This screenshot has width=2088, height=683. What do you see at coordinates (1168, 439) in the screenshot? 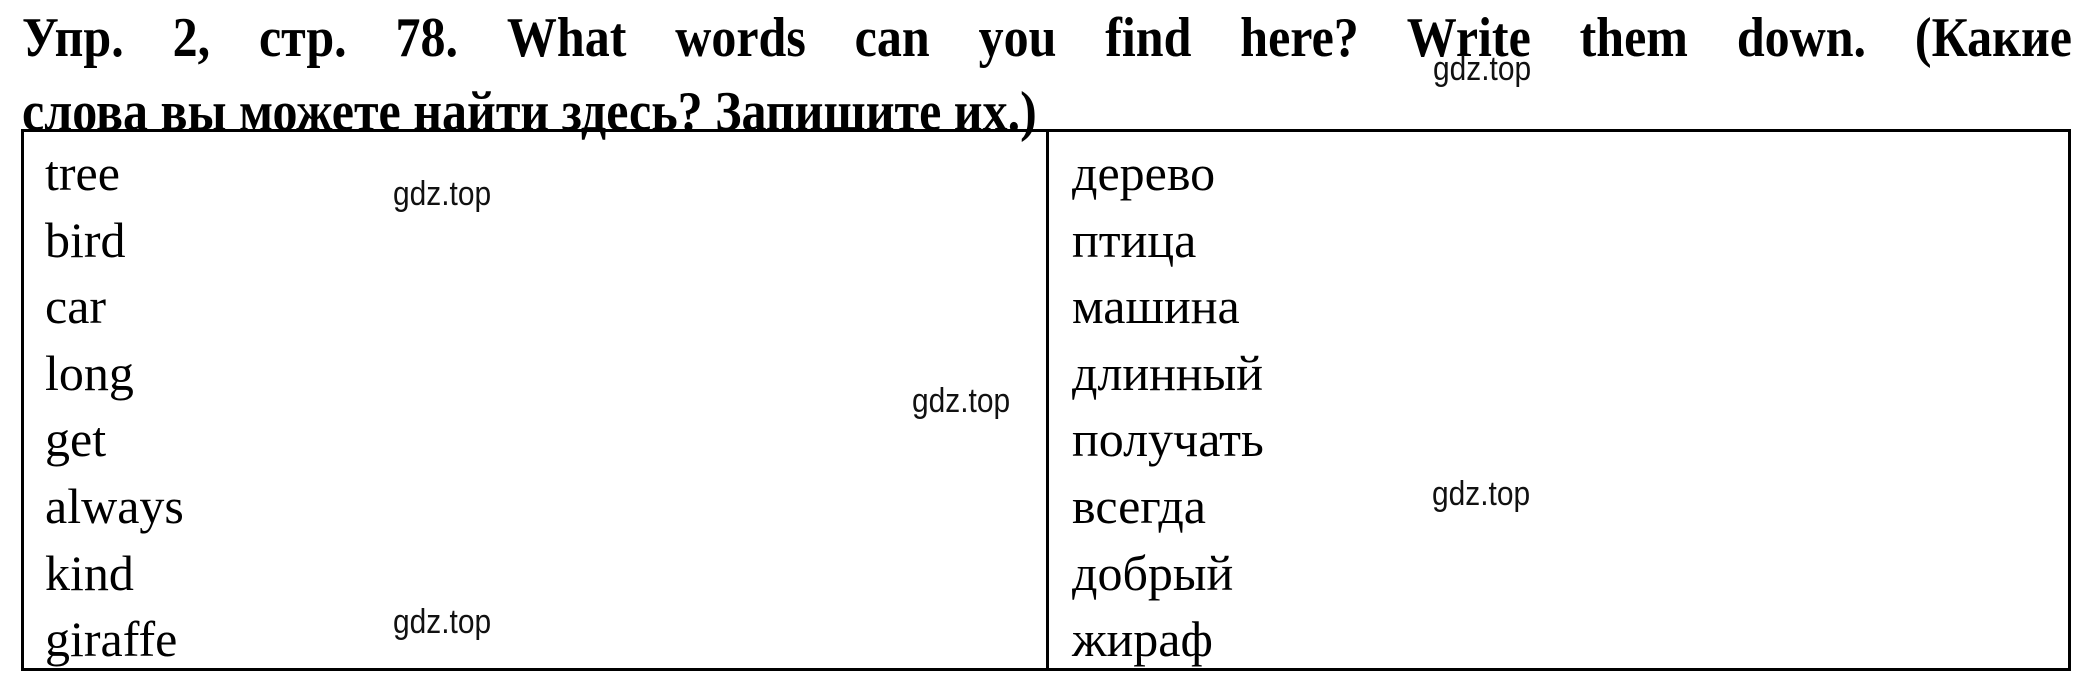
I see `russian-word: получать` at bounding box center [1168, 439].